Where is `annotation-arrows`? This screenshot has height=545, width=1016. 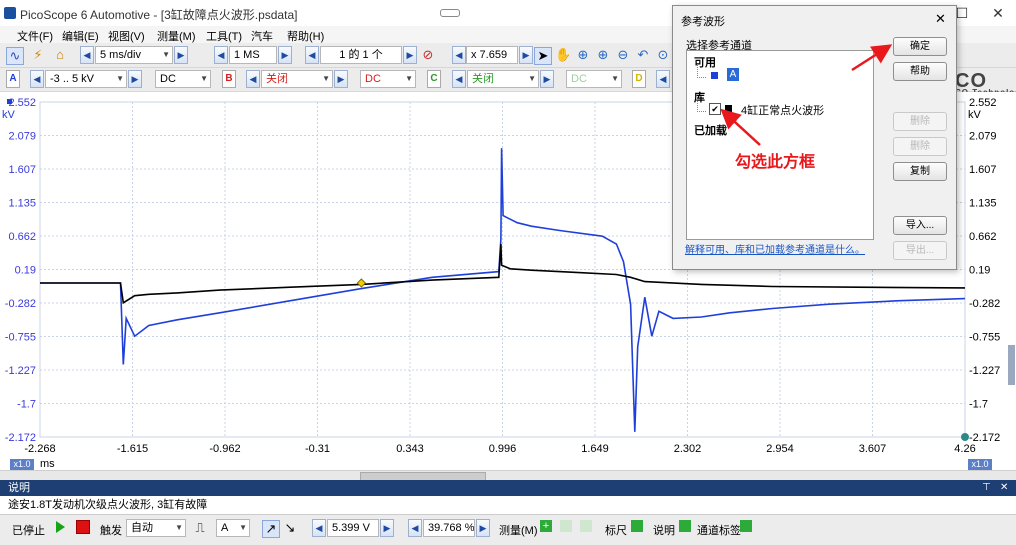 annotation-arrows is located at coordinates (806, 95).